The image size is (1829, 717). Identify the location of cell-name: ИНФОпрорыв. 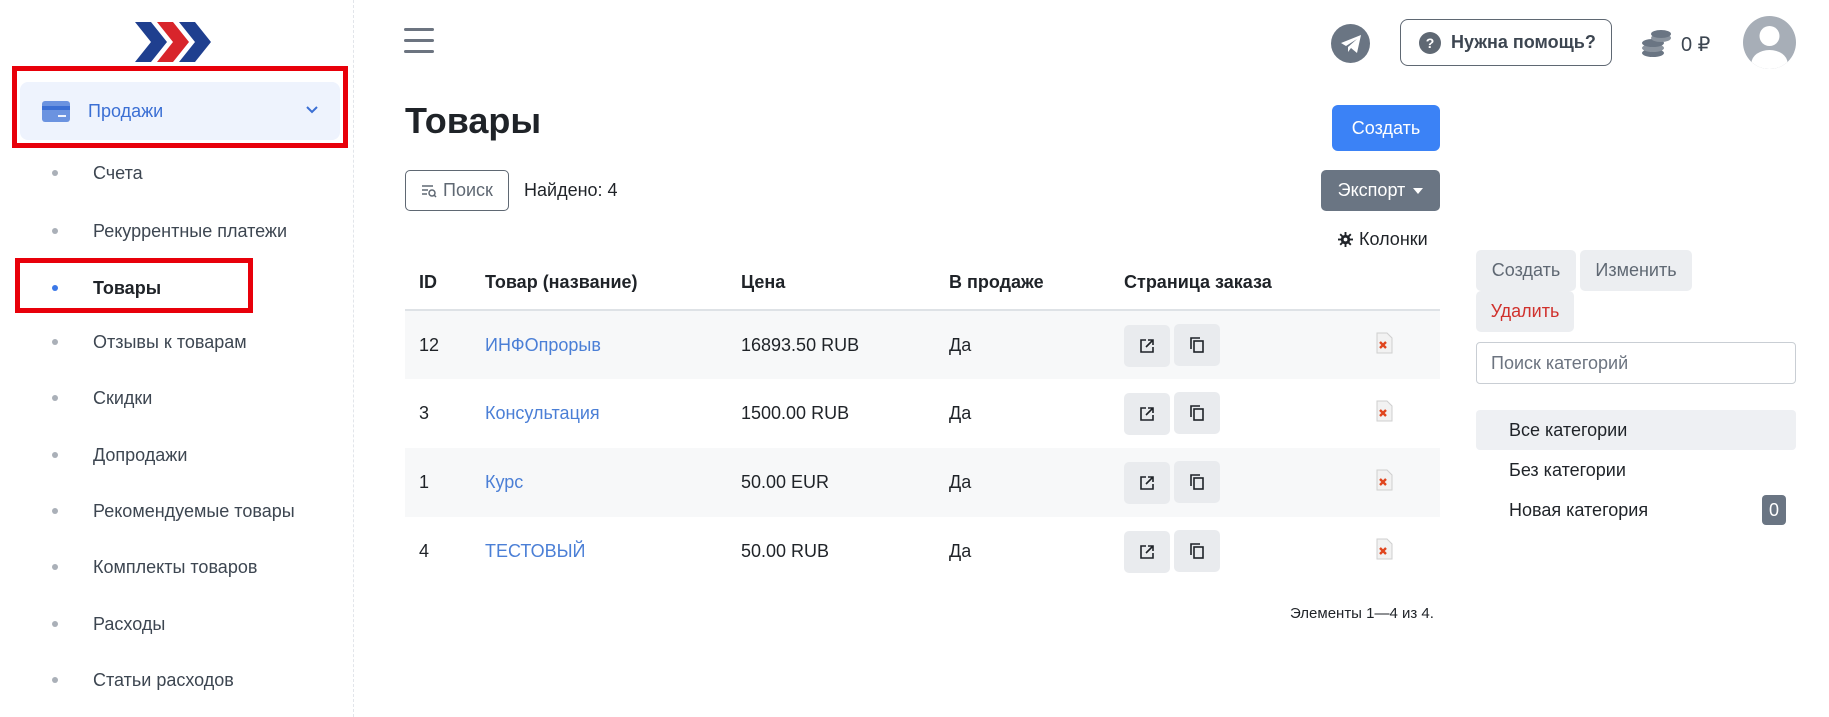
(599, 344).